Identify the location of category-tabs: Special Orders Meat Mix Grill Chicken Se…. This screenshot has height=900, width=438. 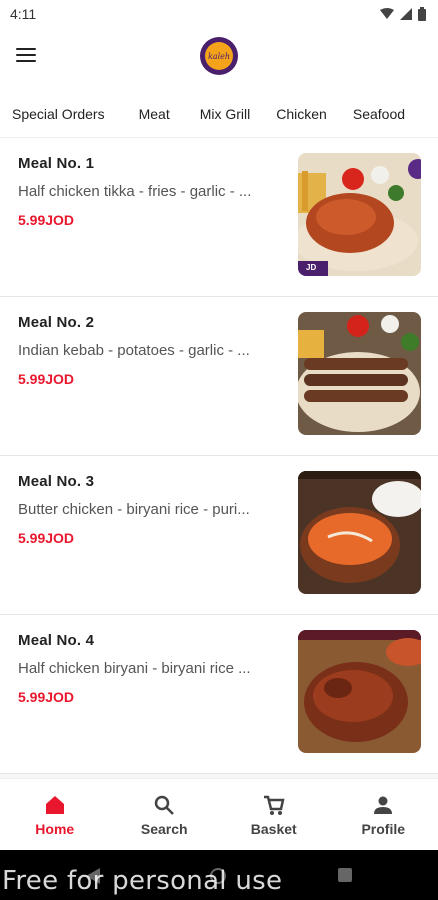
(219, 114).